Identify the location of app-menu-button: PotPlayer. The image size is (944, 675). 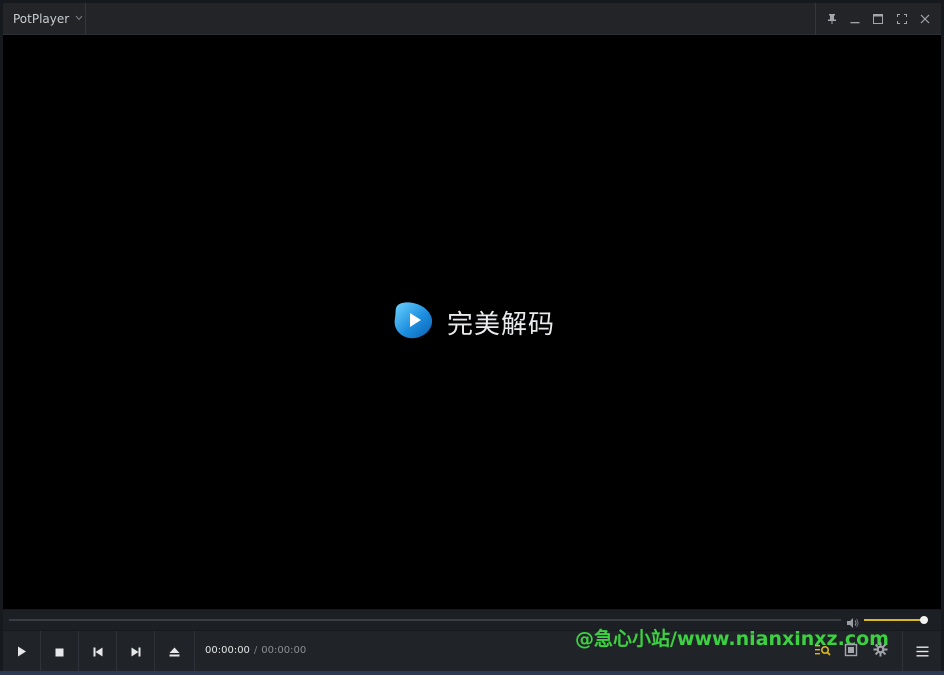
(44, 18).